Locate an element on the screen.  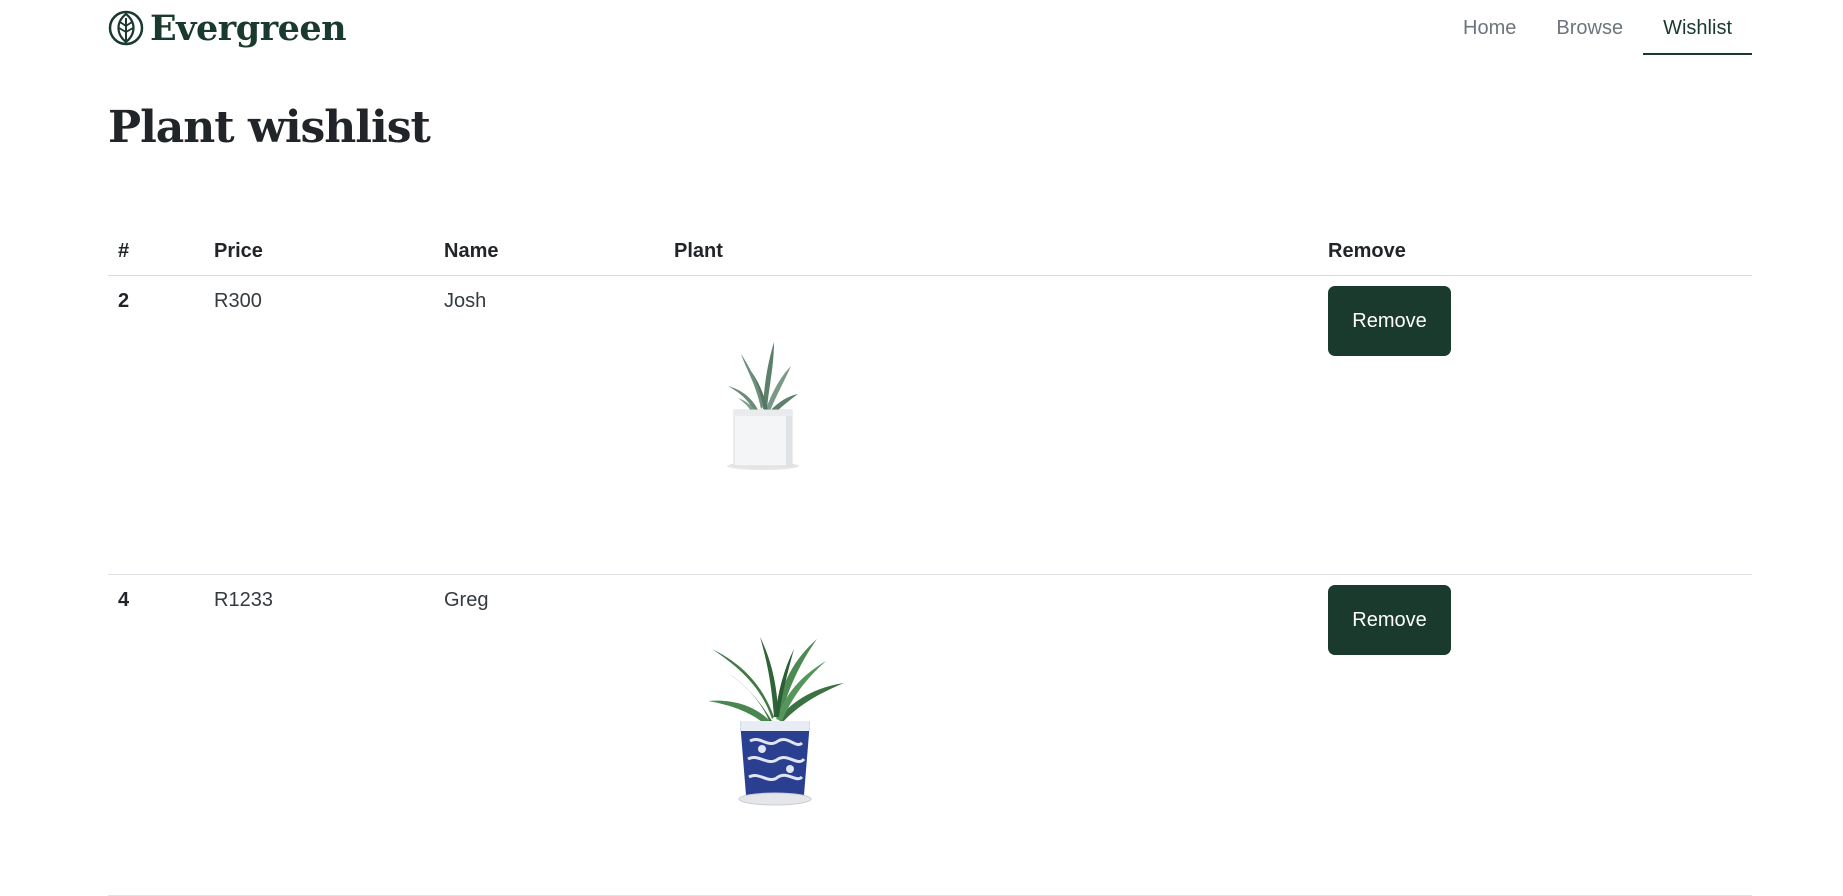
plant-image-palm is located at coordinates (776, 721).